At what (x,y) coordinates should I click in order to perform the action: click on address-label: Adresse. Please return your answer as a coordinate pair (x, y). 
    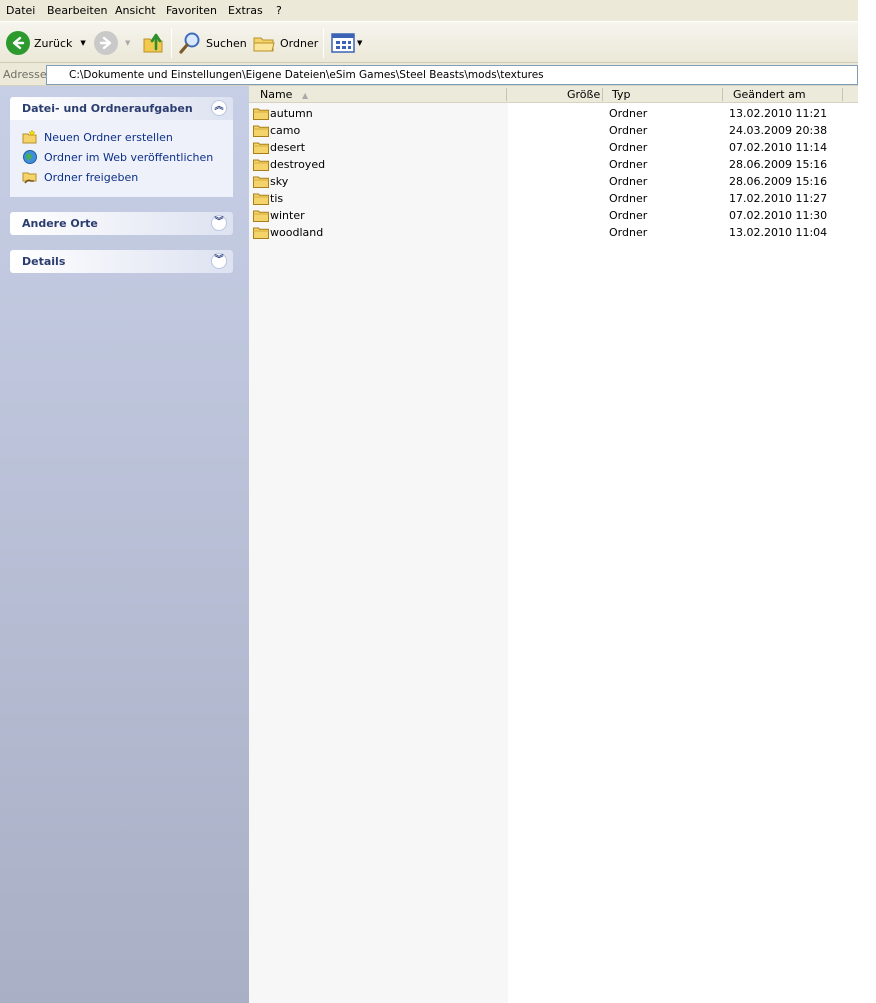
    Looking at the image, I should click on (25, 74).